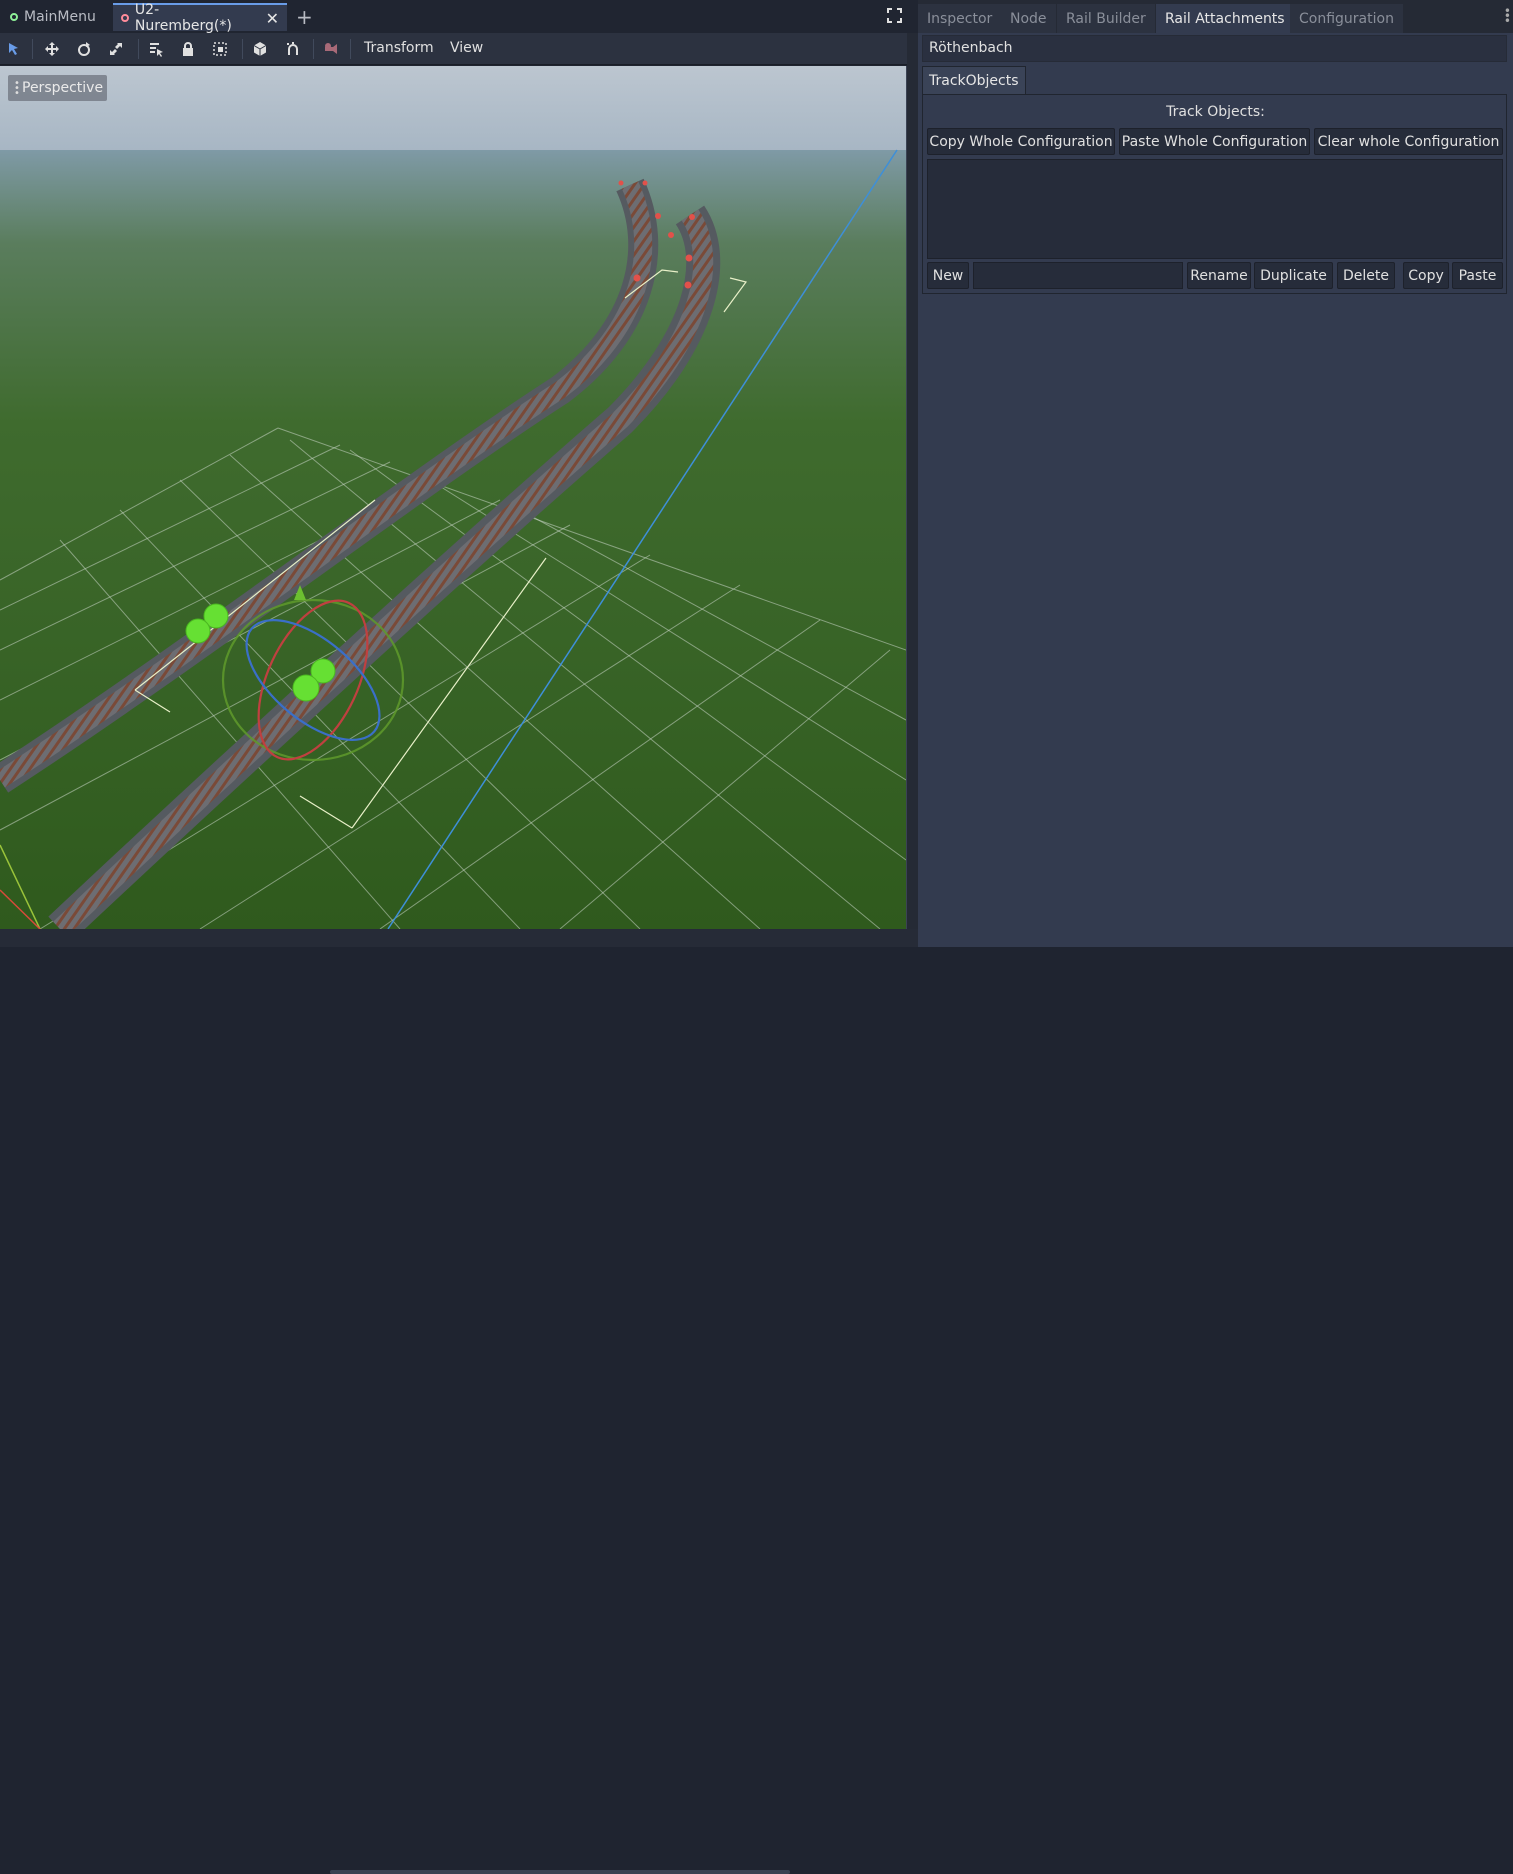 The width and height of the screenshot is (1513, 1874). Describe the element at coordinates (1215, 209) in the screenshot. I see `track-object-list` at that location.